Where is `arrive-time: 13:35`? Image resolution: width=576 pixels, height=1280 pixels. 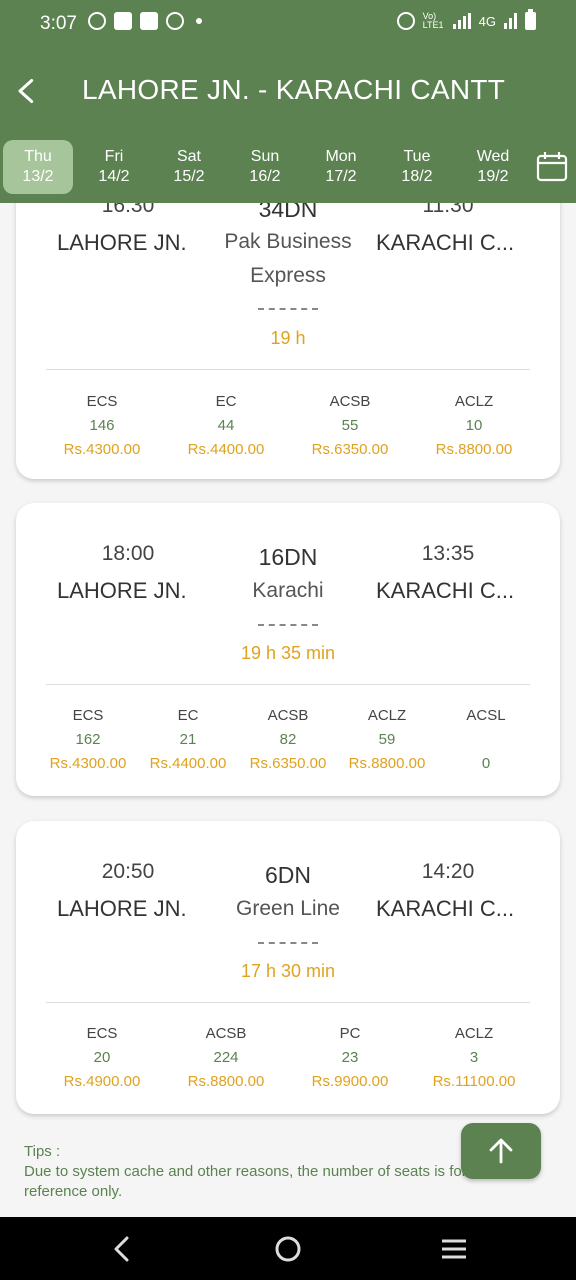
arrive-time: 13:35 is located at coordinates (448, 553).